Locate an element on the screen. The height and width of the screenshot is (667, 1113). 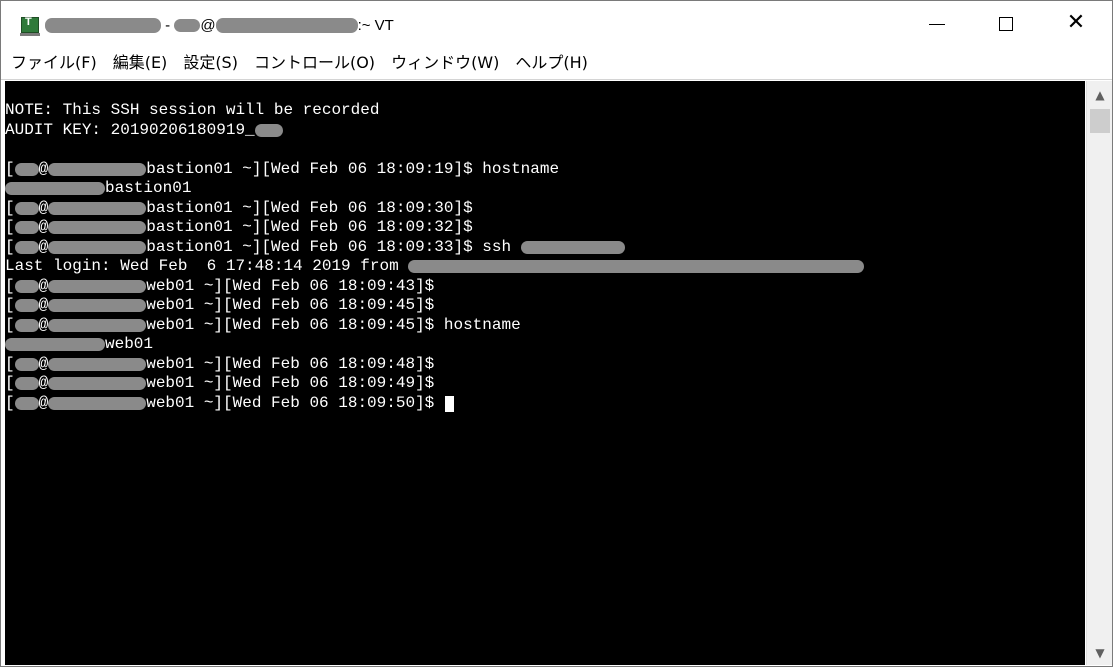
scroll-up-button: ▲ is located at coordinates (1099, 95).